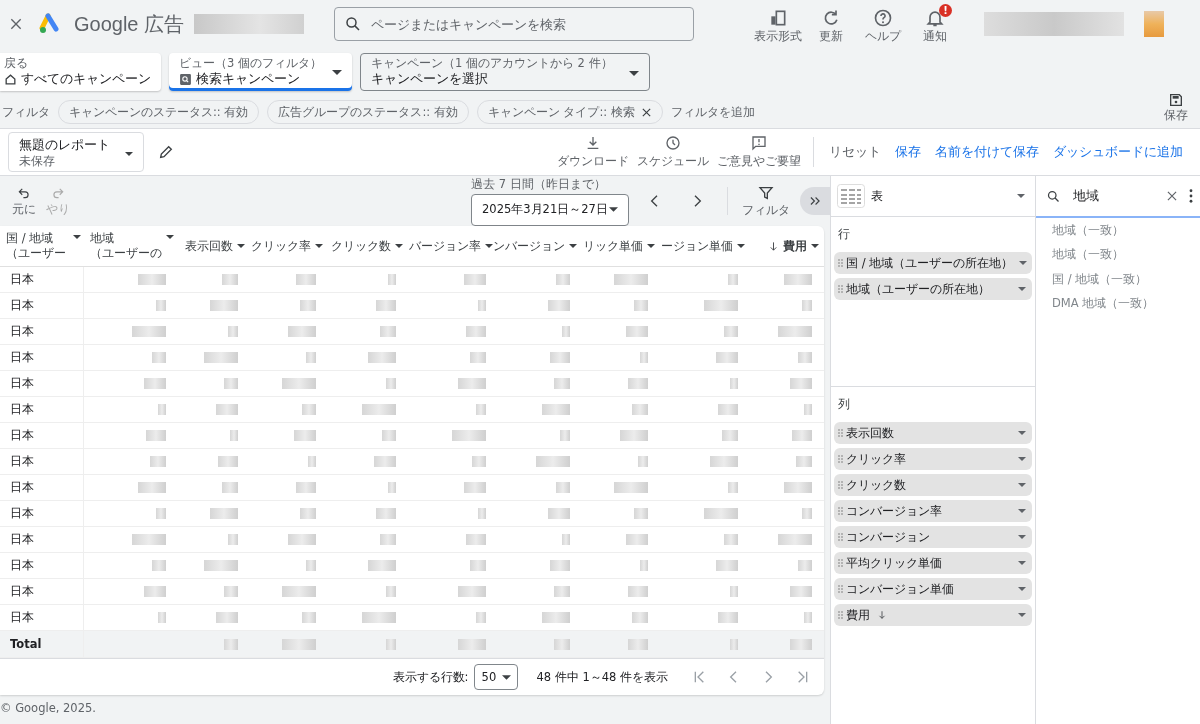 The image size is (1200, 724). Describe the element at coordinates (673, 152) in the screenshot. I see `schedule-button: スケジュール` at that location.